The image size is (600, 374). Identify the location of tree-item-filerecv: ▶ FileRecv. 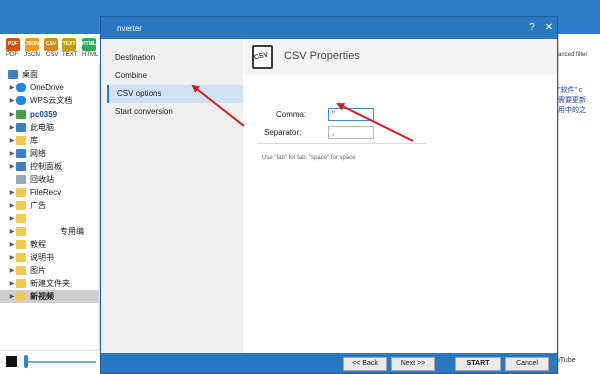
(49, 192).